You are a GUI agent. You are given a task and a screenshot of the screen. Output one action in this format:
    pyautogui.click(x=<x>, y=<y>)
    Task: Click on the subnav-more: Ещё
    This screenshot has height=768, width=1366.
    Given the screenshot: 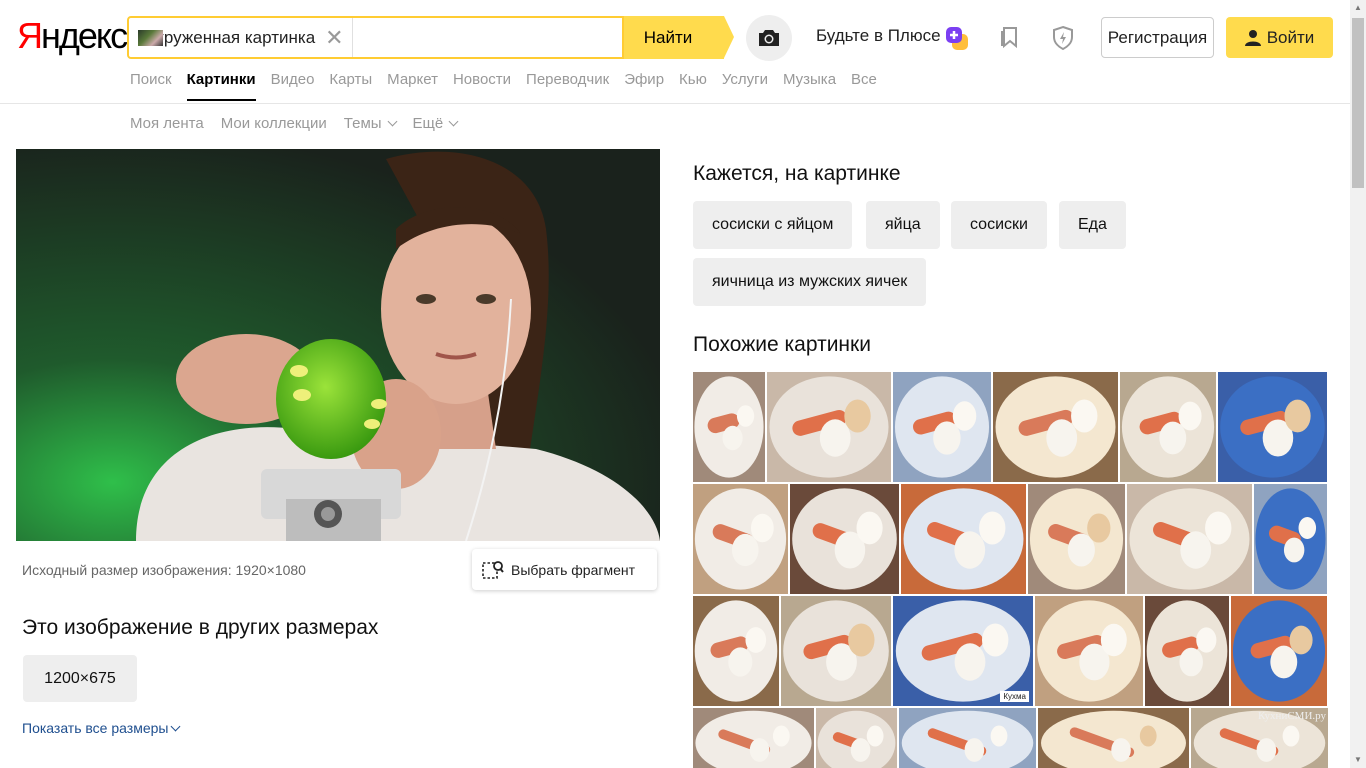 What is the action you would take?
    pyautogui.click(x=435, y=123)
    